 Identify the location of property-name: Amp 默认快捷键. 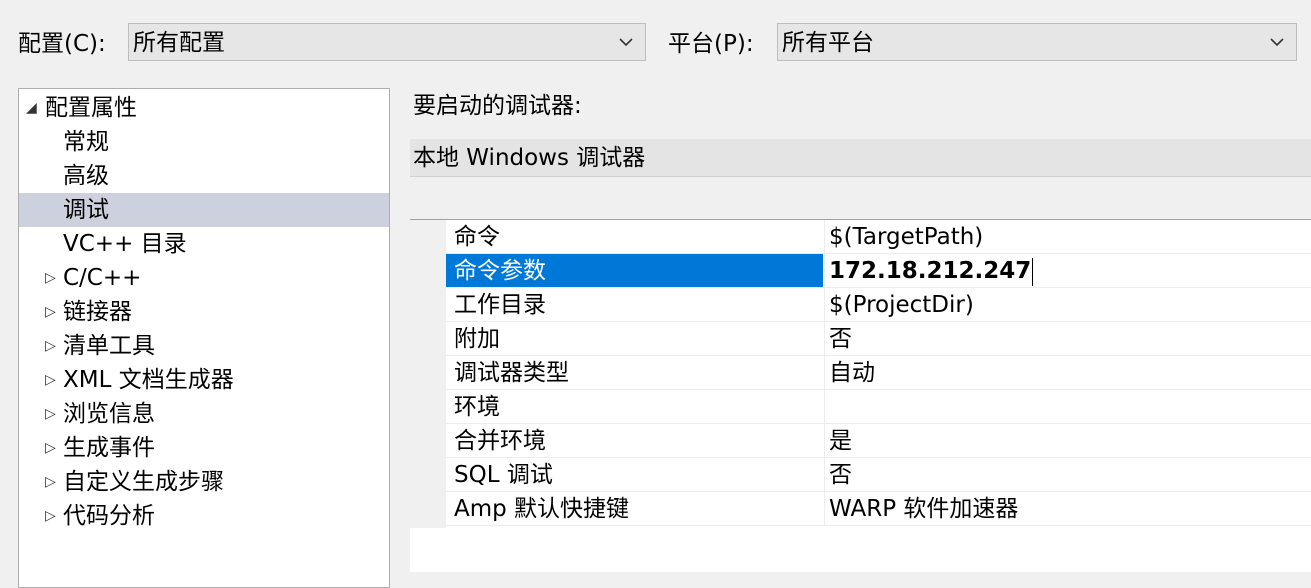
(542, 509).